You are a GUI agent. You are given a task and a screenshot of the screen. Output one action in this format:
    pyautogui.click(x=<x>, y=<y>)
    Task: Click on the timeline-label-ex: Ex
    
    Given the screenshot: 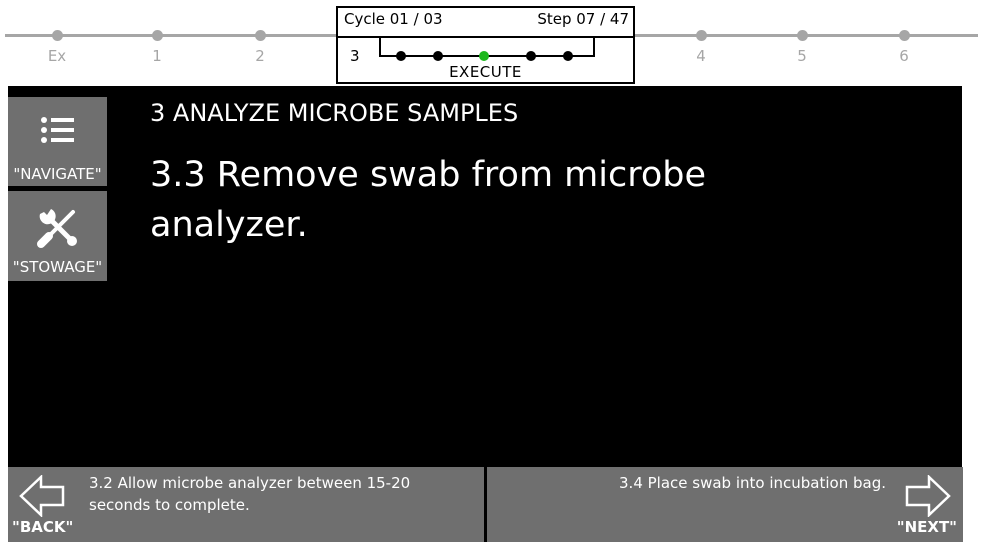 What is the action you would take?
    pyautogui.click(x=57, y=56)
    